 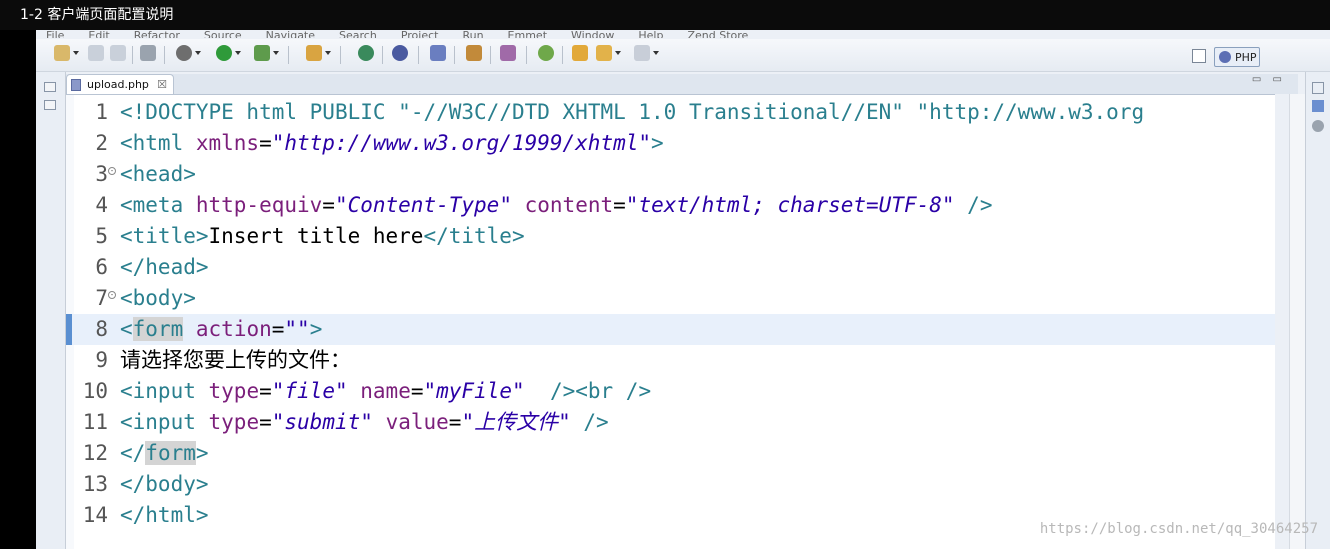 What do you see at coordinates (1318, 126) in the screenshot?
I see `gear-icon` at bounding box center [1318, 126].